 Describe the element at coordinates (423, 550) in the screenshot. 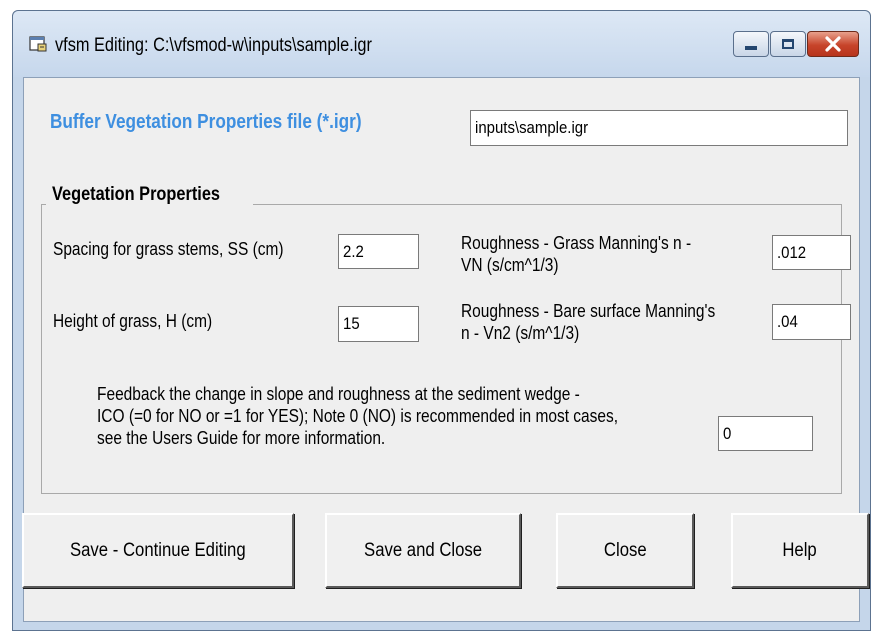

I see `save-close-button: Save and Close` at that location.